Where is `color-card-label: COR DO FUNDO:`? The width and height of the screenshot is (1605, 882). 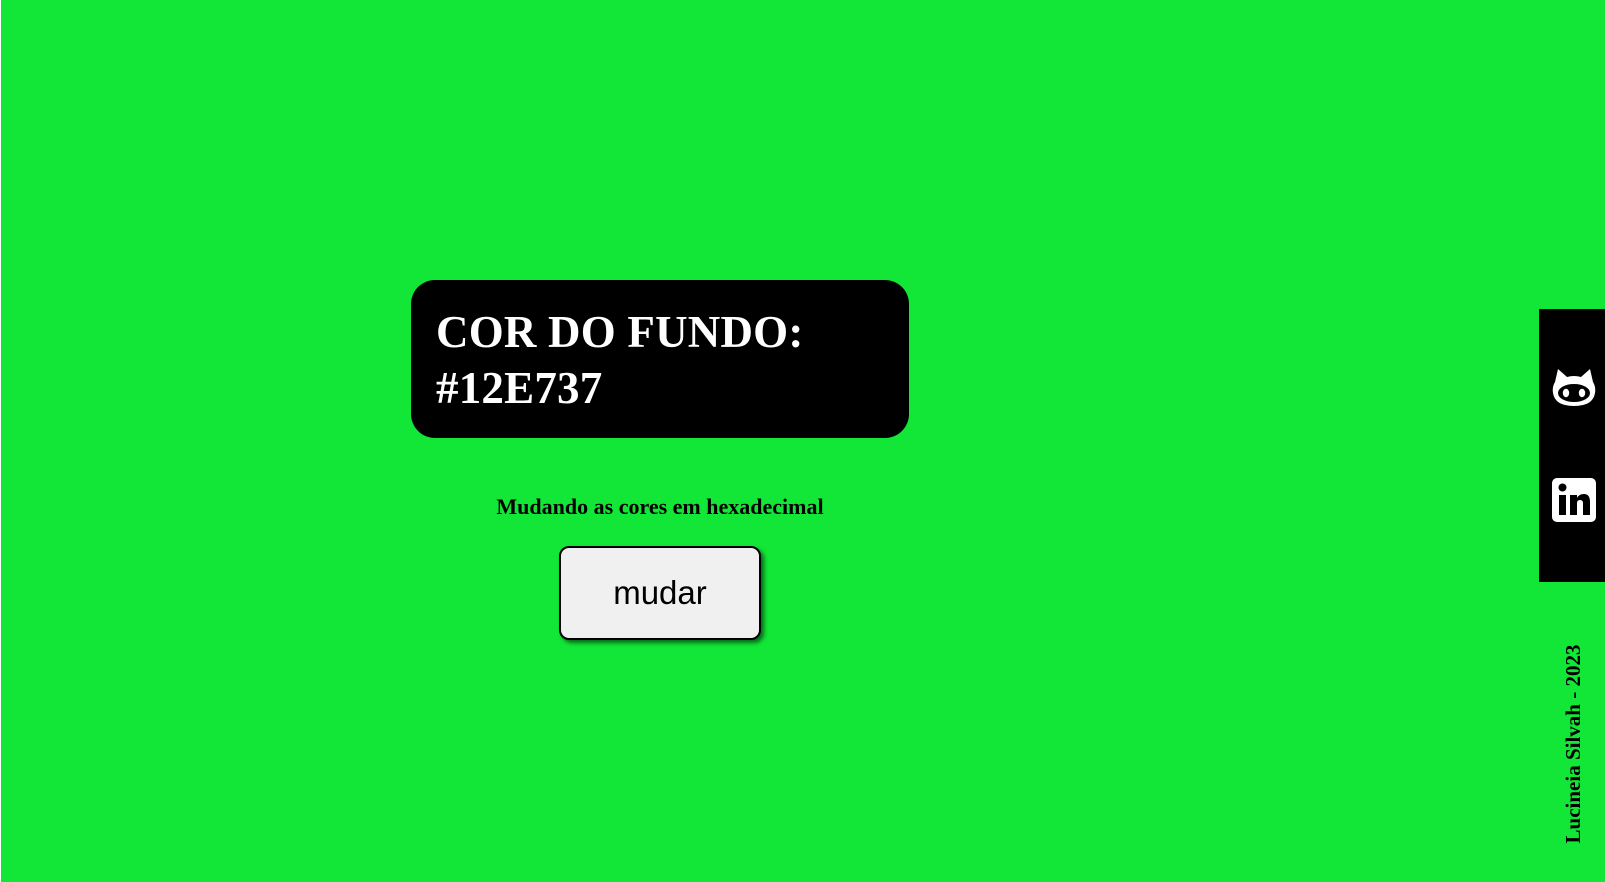 color-card-label: COR DO FUNDO: is located at coordinates (620, 332).